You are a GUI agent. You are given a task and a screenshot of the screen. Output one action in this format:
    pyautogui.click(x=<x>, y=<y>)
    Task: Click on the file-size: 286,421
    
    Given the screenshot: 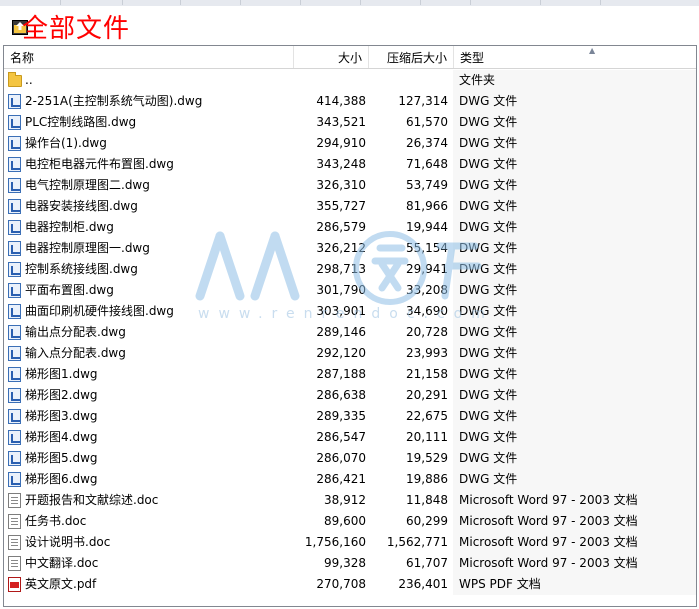 What is the action you would take?
    pyautogui.click(x=341, y=479)
    